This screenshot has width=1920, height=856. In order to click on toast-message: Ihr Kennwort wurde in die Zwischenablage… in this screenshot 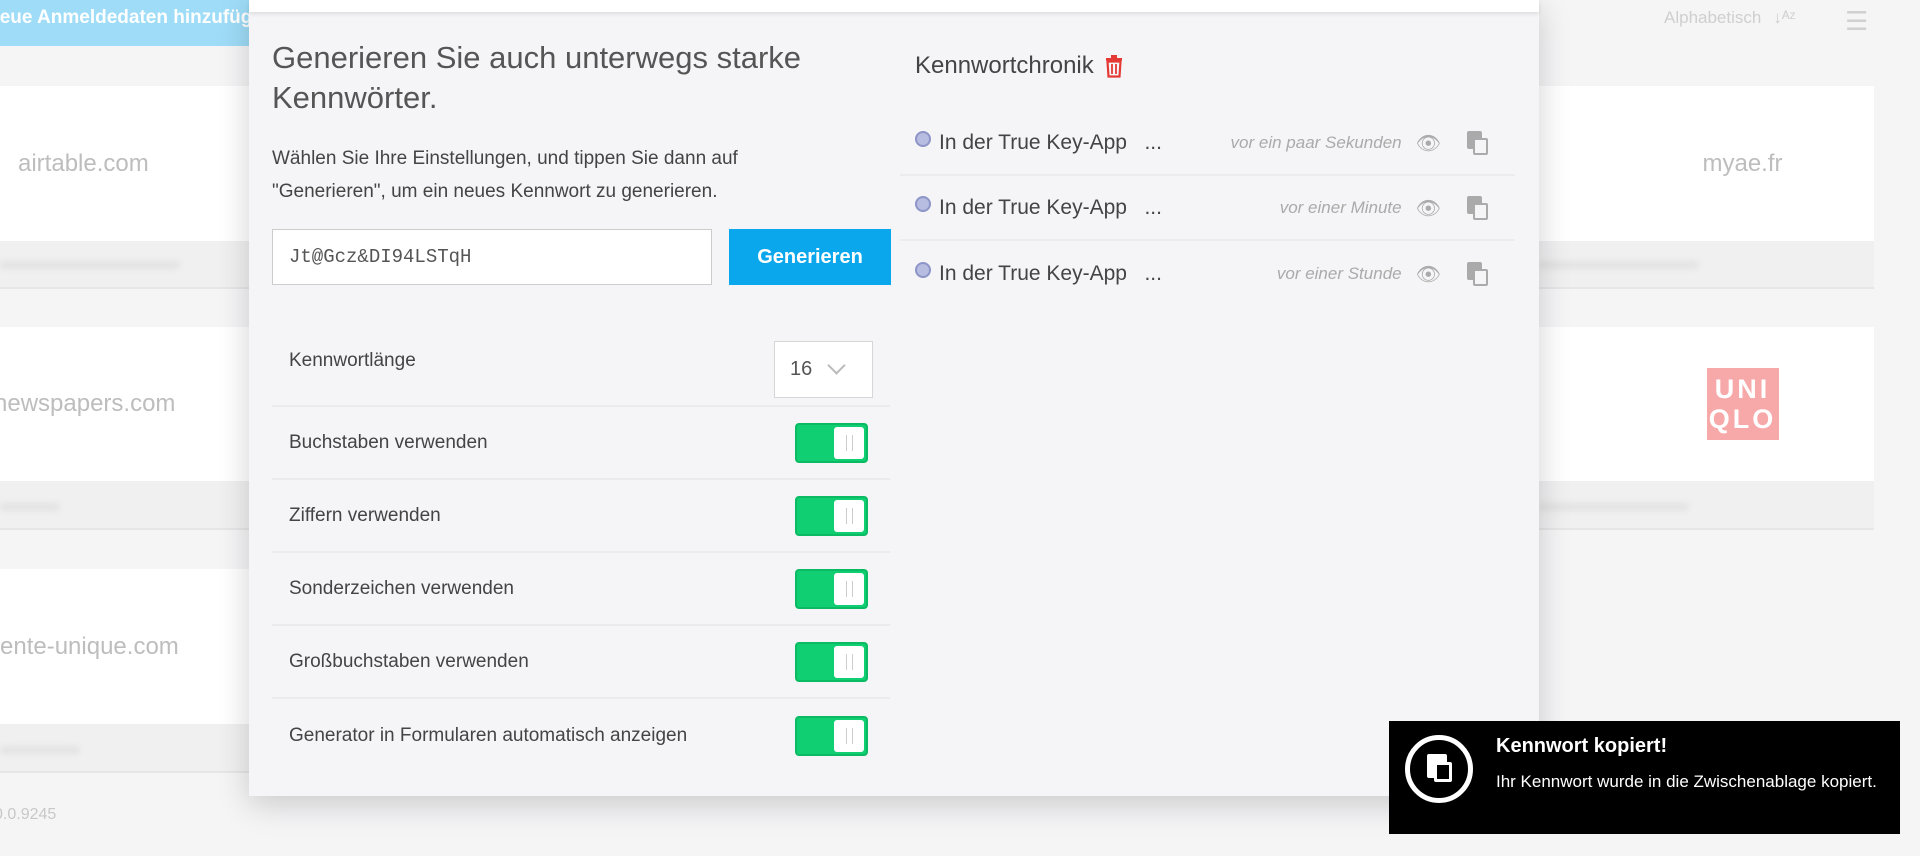, I will do `click(1686, 781)`.